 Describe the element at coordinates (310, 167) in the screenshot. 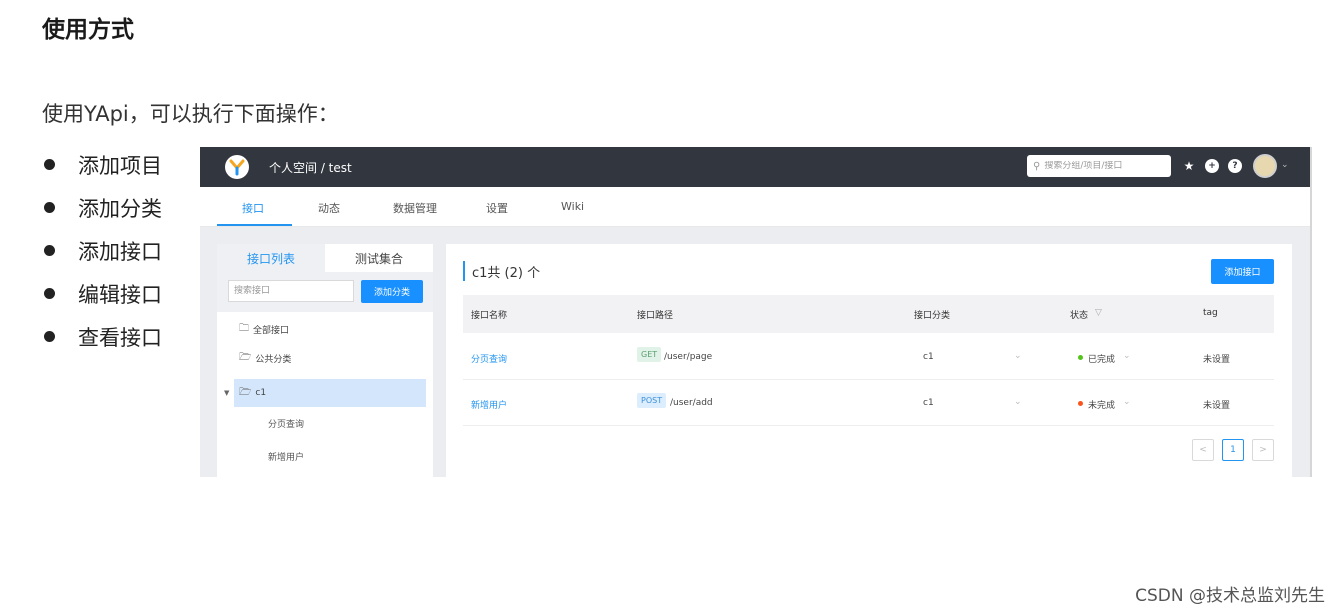

I see `breadcrumb: 个人空间 / test` at that location.